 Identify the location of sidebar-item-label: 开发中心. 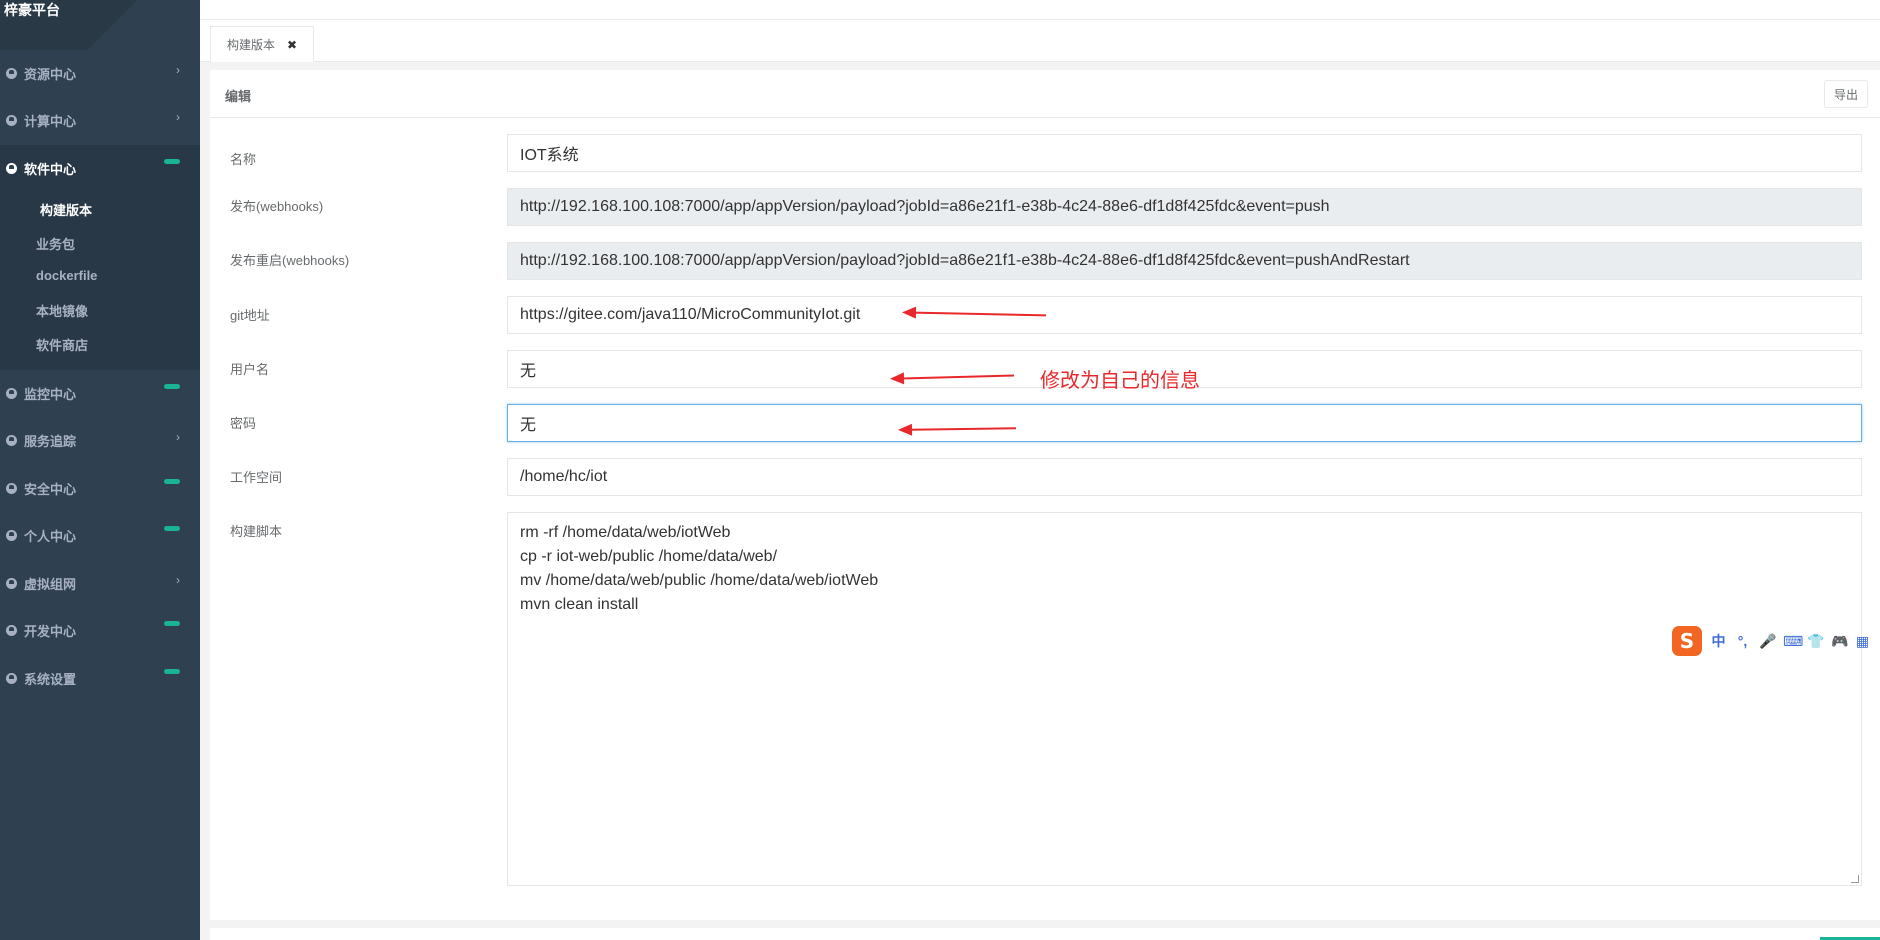
(50, 631).